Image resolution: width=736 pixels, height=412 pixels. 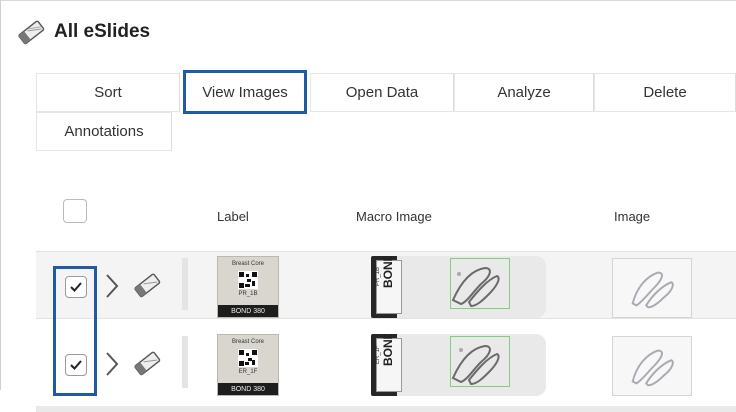 I want to click on annotations-button: Annotations, so click(x=104, y=131).